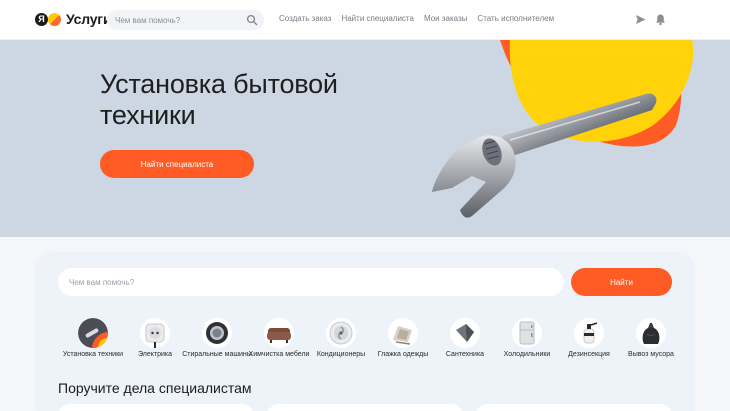 The width and height of the screenshot is (730, 411). Describe the element at coordinates (155, 333) in the screenshot. I see `socket-icon` at that location.